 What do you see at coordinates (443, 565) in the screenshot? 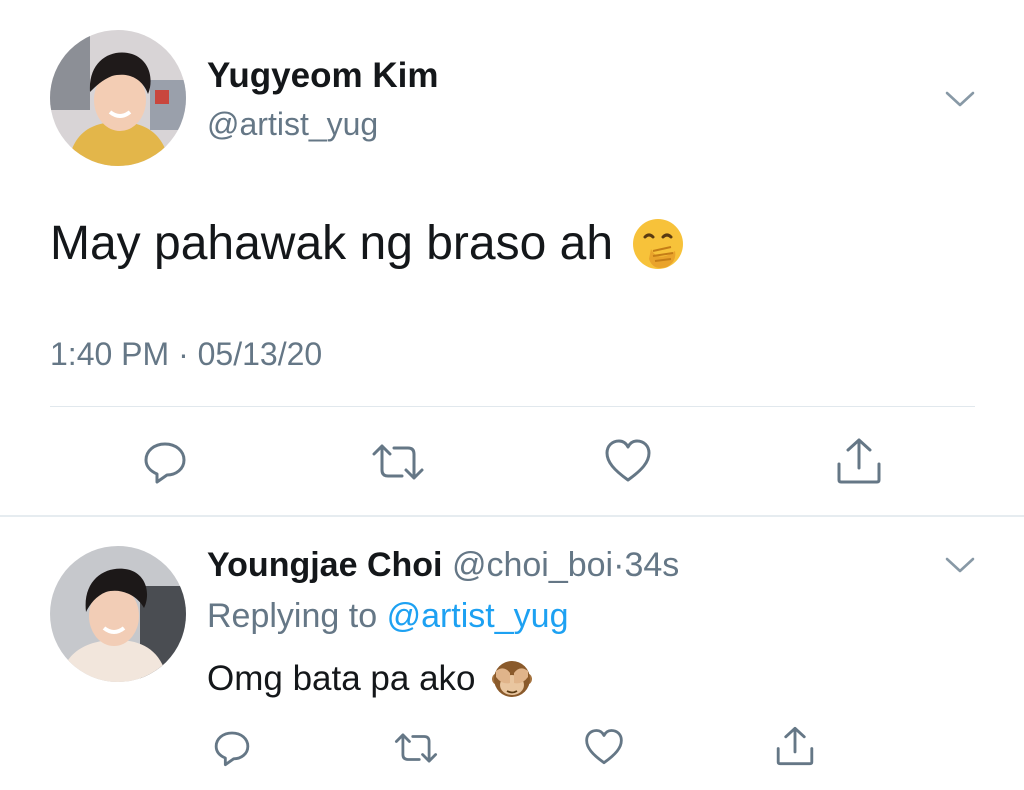
I see `reply-header: Youngjae Choi @choi_boi·34s` at bounding box center [443, 565].